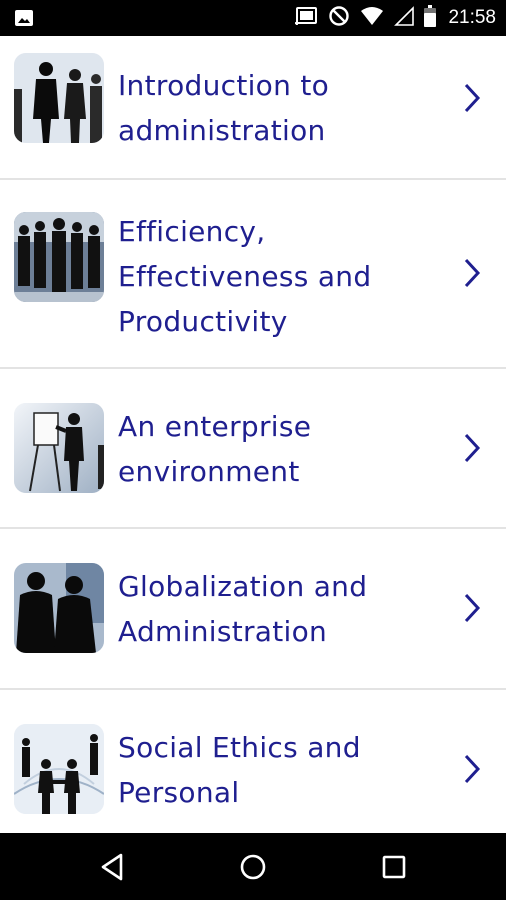 This screenshot has height=900, width=506. Describe the element at coordinates (243, 609) in the screenshot. I see `topic-label: Globalization and Administration` at that location.